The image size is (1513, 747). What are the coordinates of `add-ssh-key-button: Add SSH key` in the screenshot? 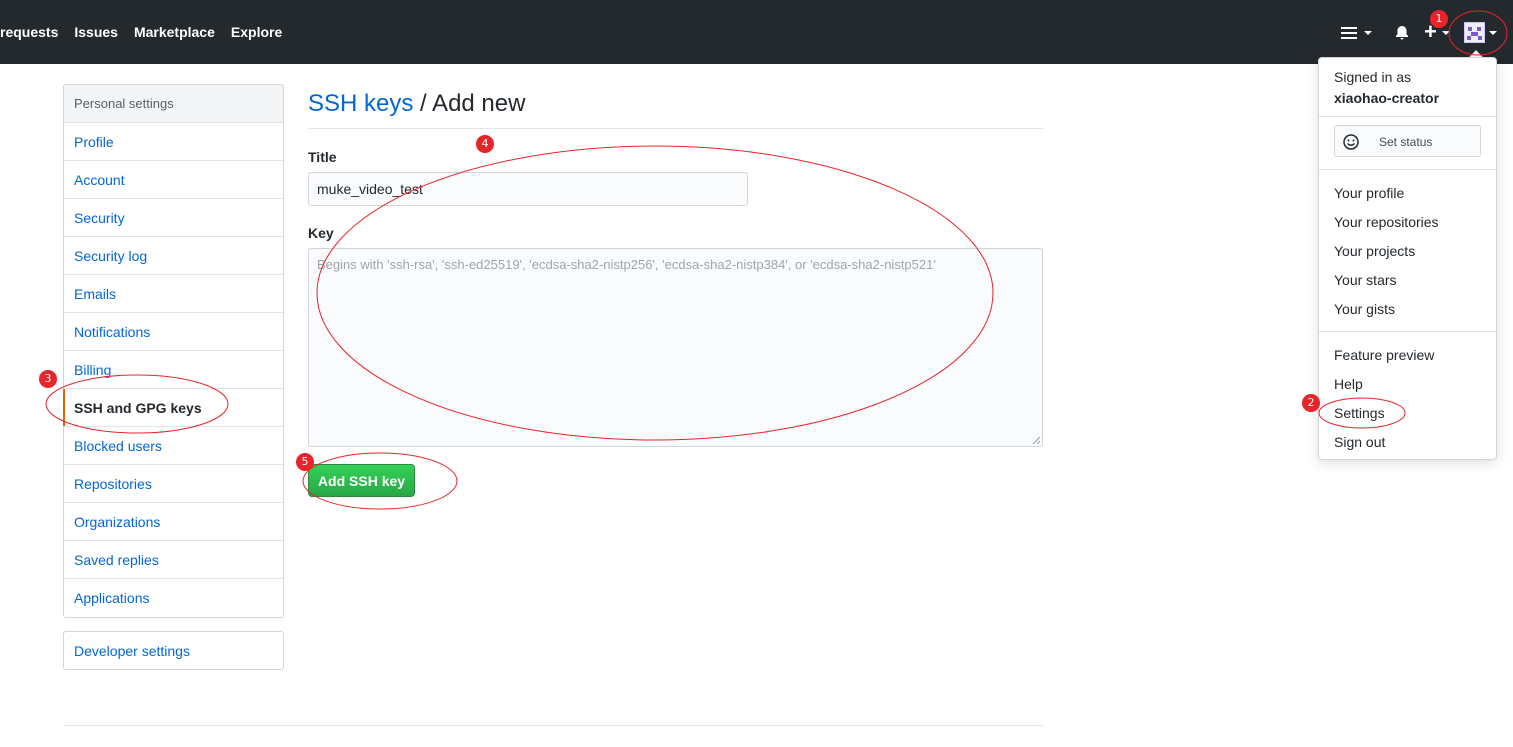 It's located at (361, 480).